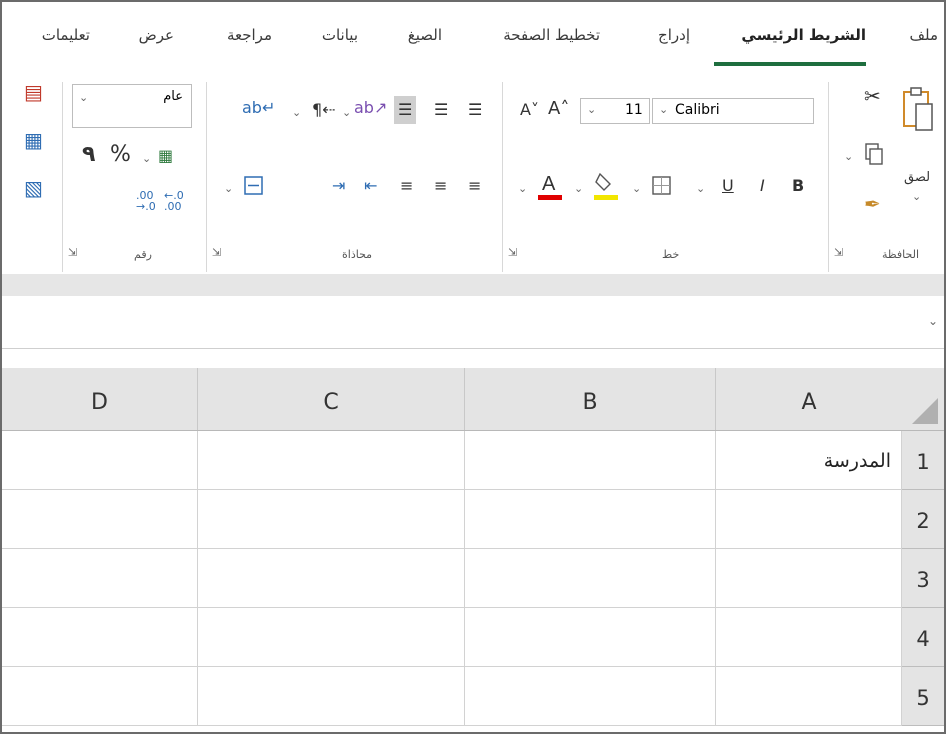  What do you see at coordinates (918, 110) in the screenshot?
I see `paste-icon` at bounding box center [918, 110].